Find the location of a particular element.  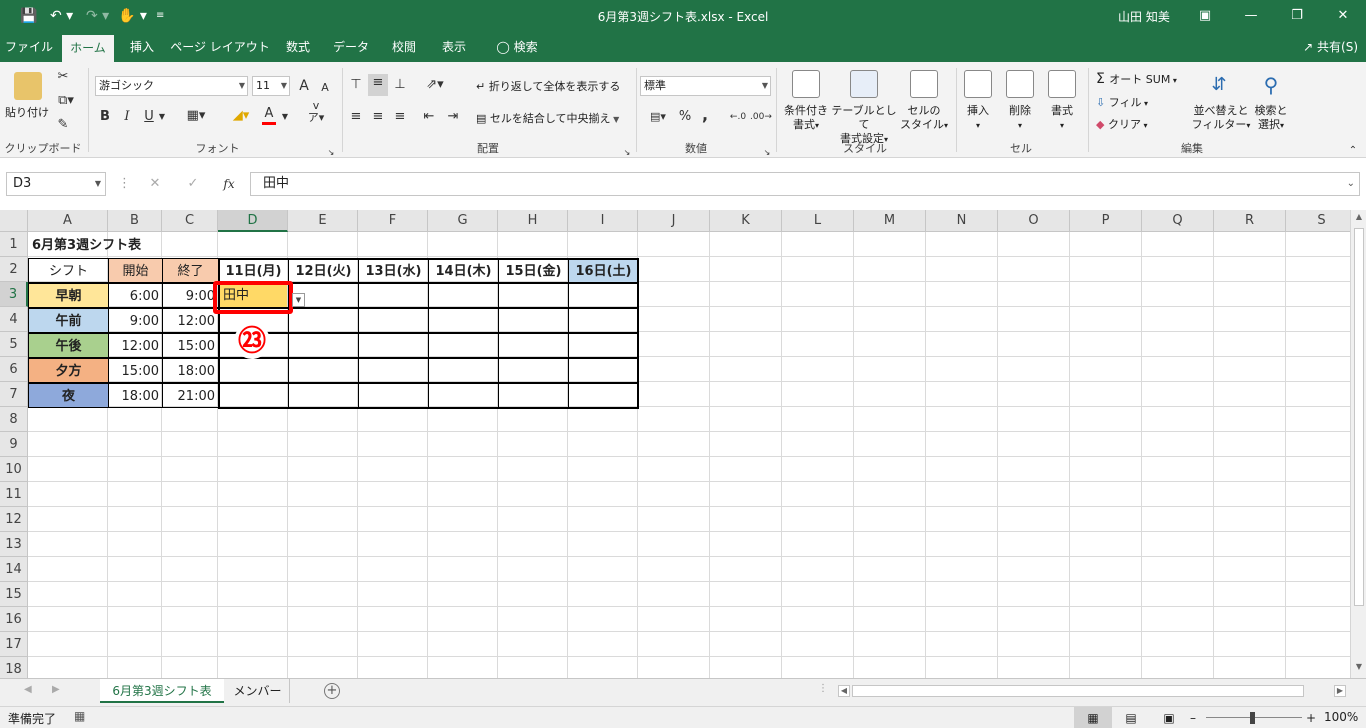

row-header: 11 is located at coordinates (14, 494).